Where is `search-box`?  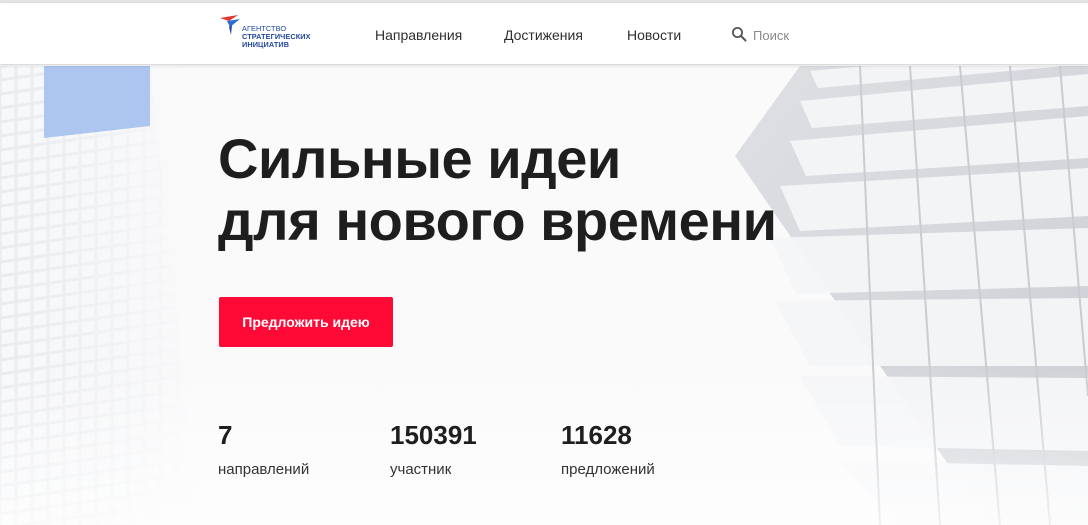 search-box is located at coordinates (786, 35).